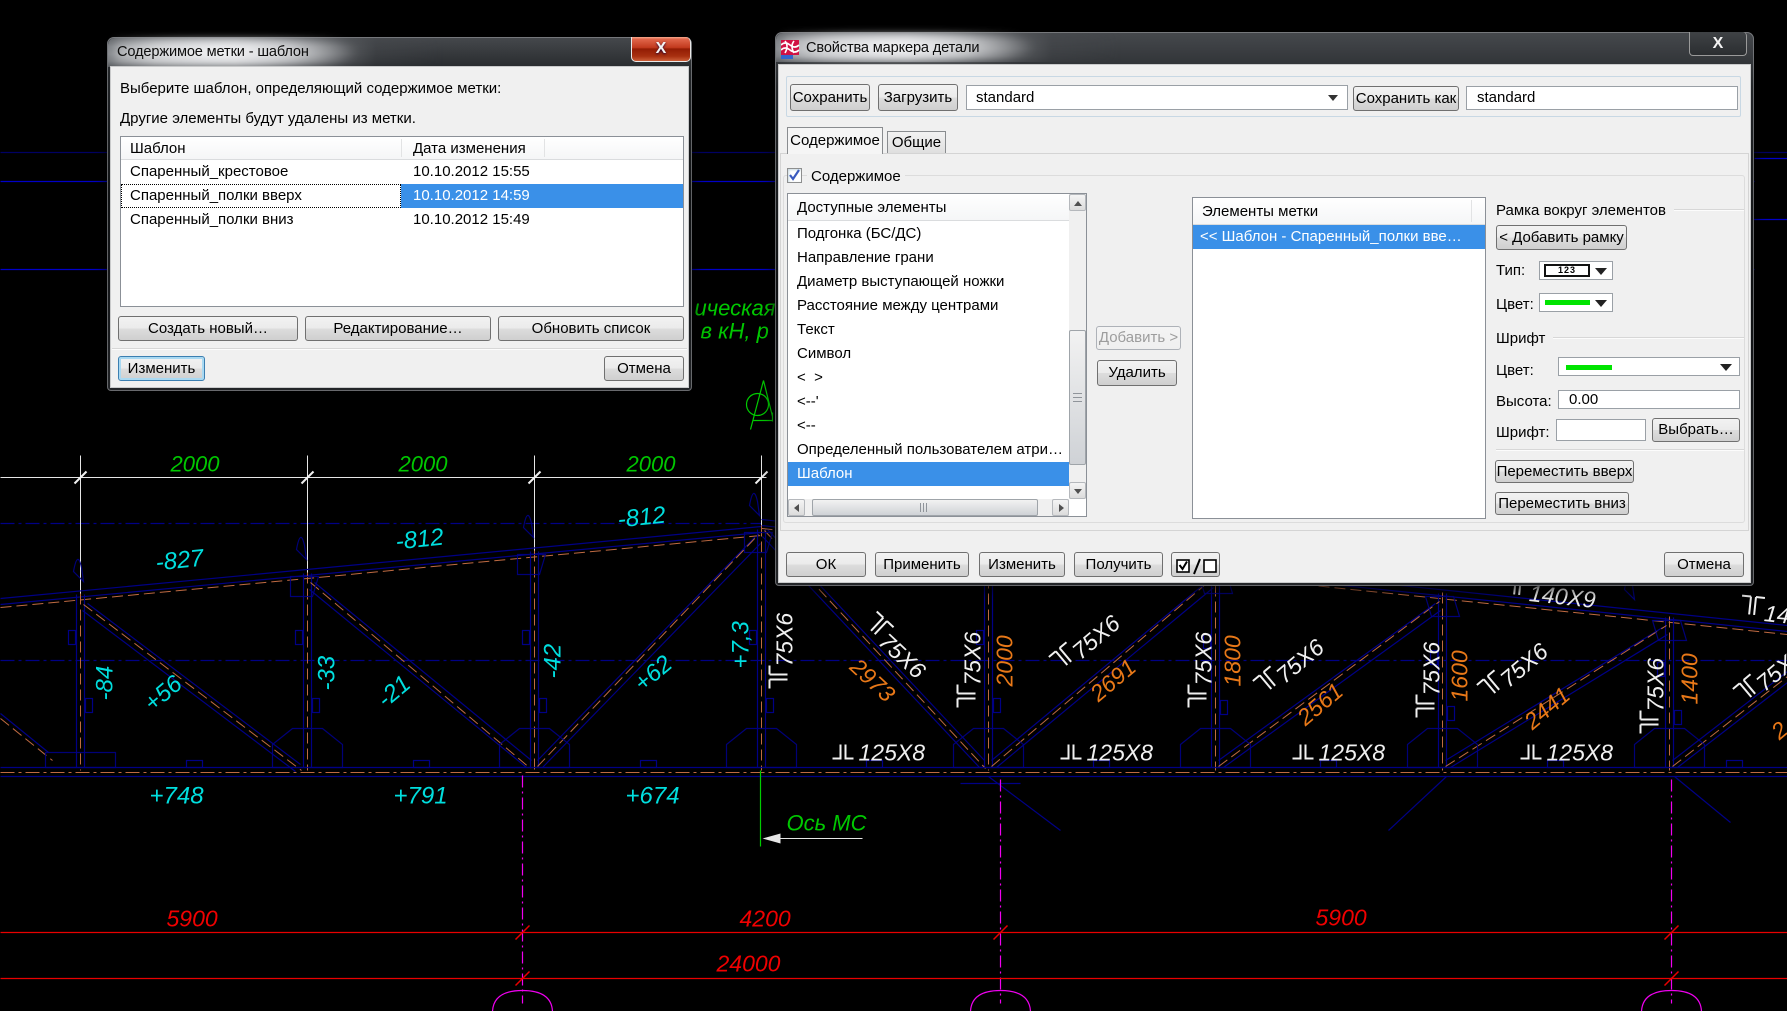 This screenshot has width=1787, height=1011. Describe the element at coordinates (1233, 660) in the screenshot. I see `svg-text: 1800` at that location.